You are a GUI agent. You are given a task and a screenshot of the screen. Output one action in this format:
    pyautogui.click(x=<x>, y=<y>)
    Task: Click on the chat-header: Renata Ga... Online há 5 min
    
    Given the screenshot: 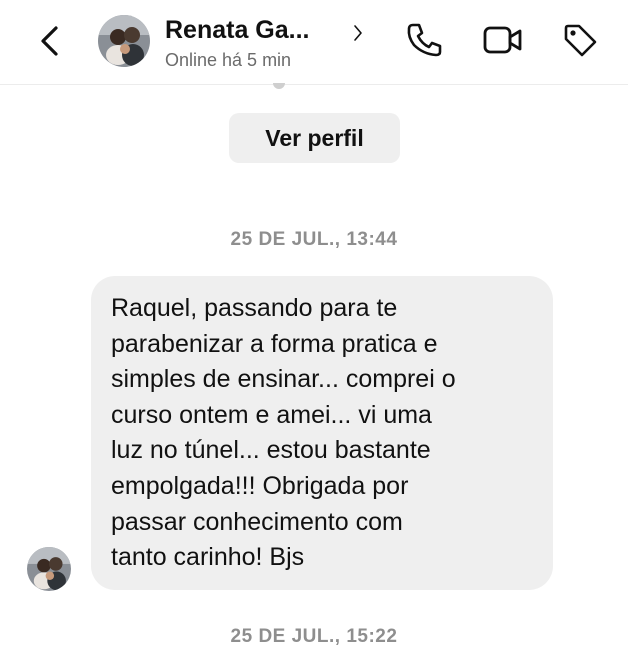 What is the action you would take?
    pyautogui.click(x=314, y=42)
    